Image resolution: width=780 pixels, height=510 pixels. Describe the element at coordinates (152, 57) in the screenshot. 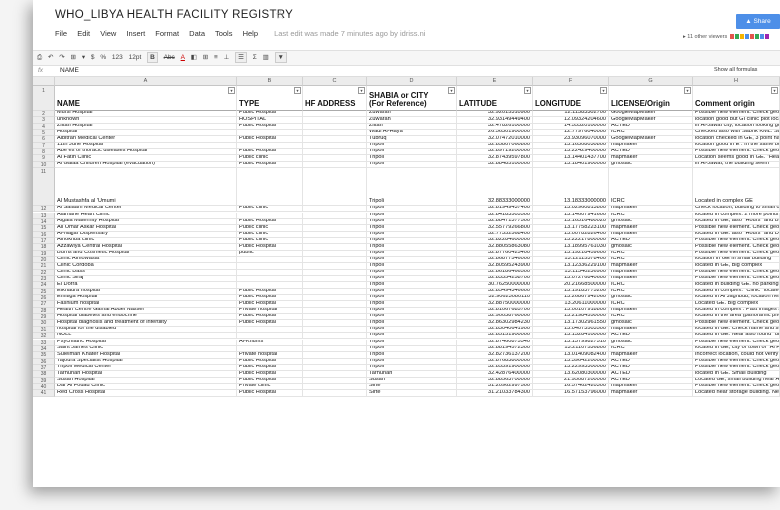

I see `bold-button: B` at that location.